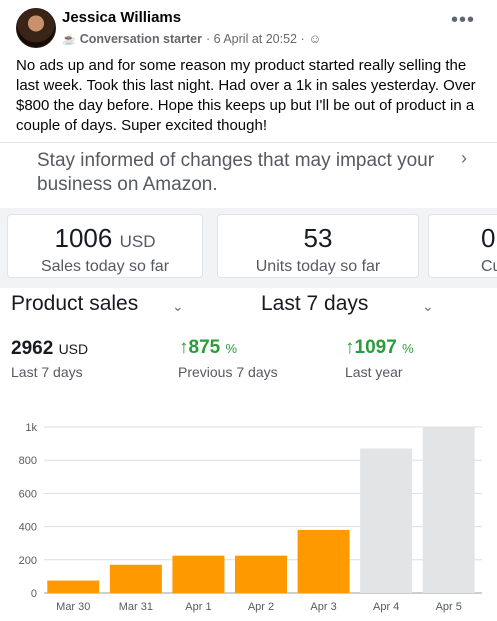 This screenshot has width=497, height=621. Describe the element at coordinates (136, 607) in the screenshot. I see `x-tick-label: Mar 31` at that location.